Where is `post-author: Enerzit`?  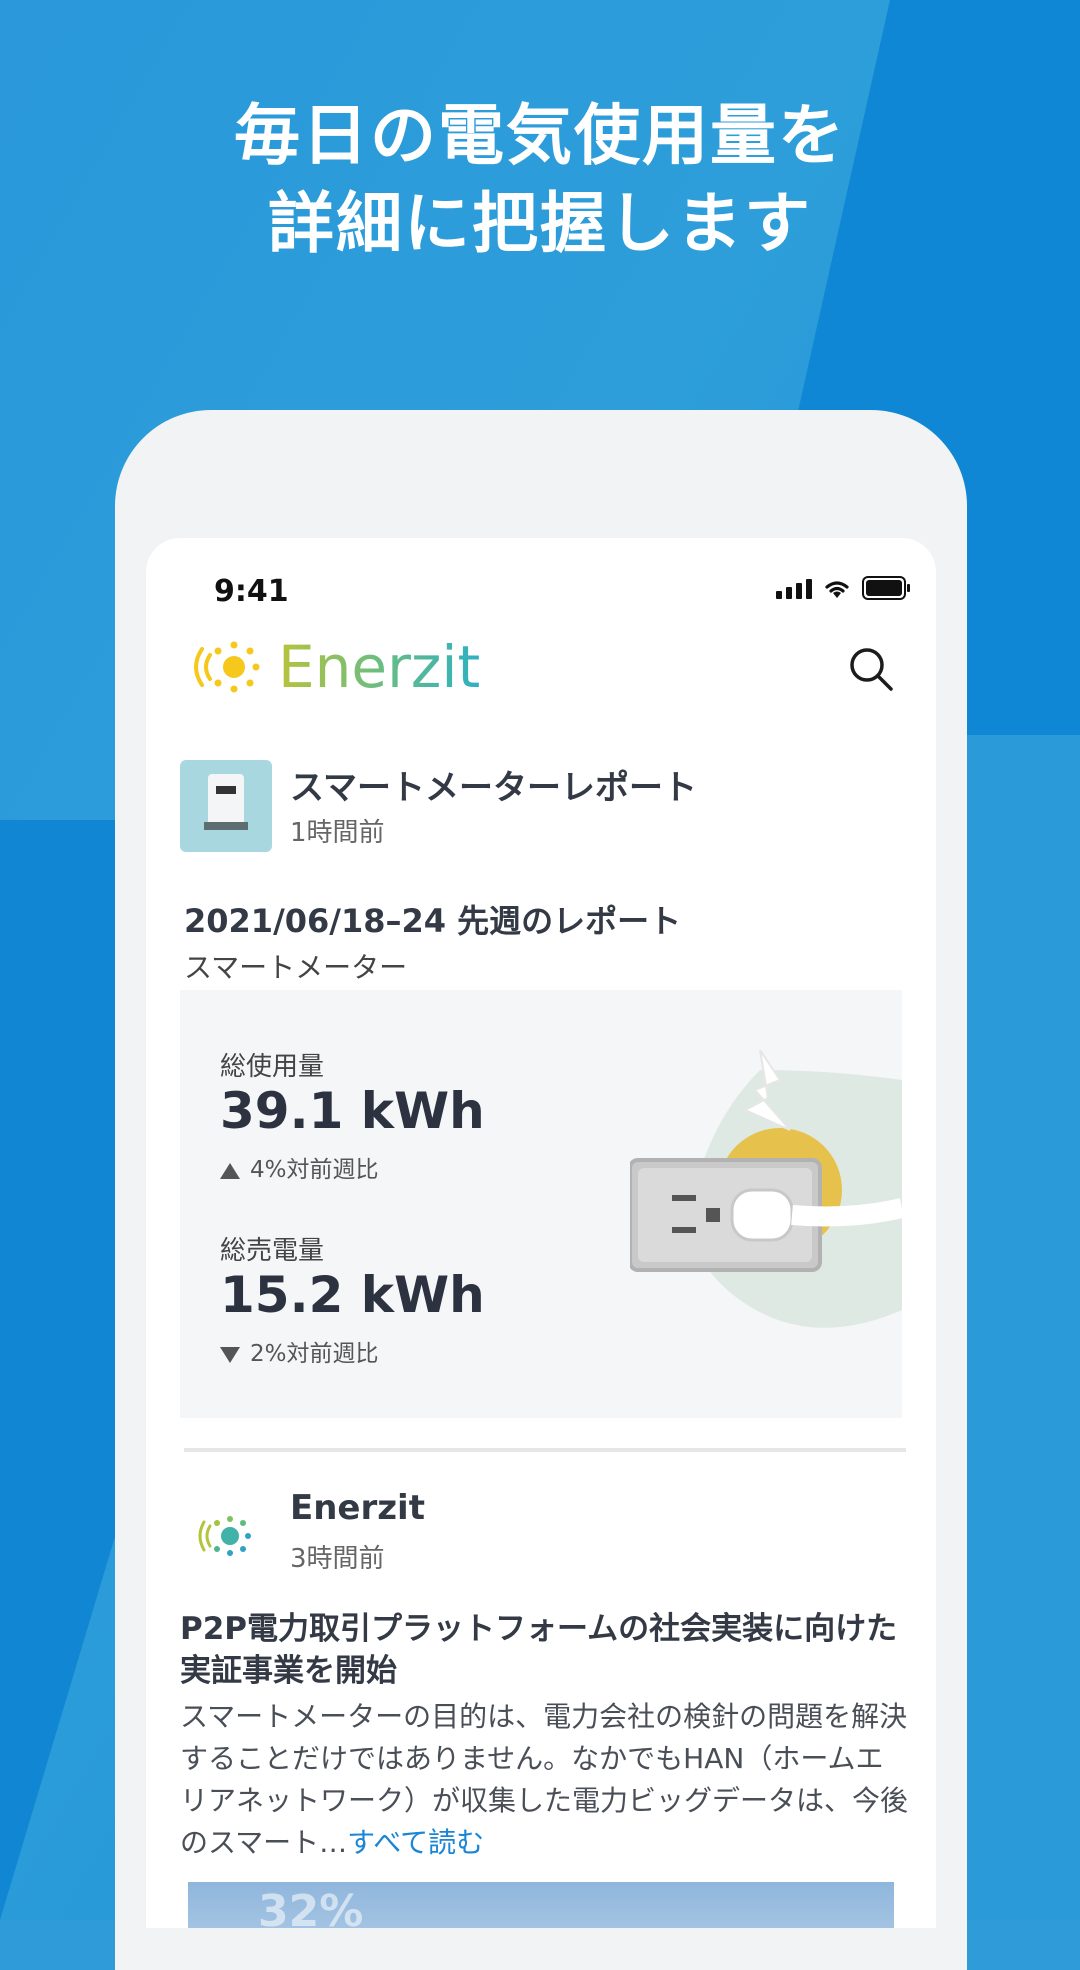
post-author: Enerzit is located at coordinates (357, 1508).